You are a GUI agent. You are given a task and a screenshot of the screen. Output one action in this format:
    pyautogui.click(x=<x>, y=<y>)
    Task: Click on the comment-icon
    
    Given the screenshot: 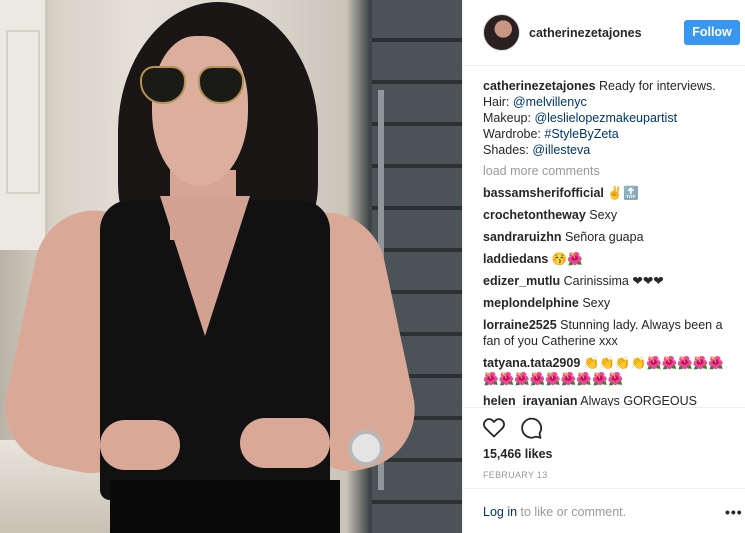 What is the action you would take?
    pyautogui.click(x=531, y=428)
    